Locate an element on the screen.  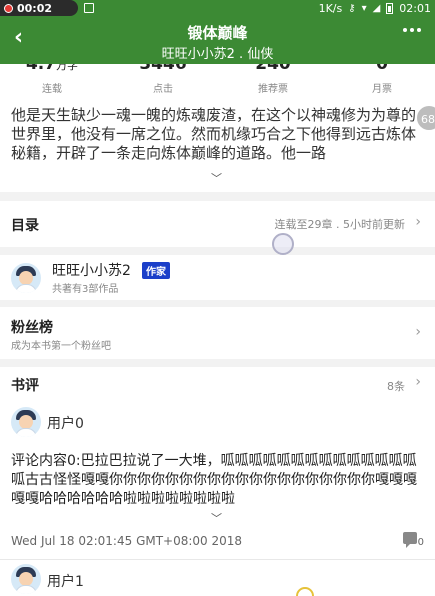
signal-icon: ◢ is located at coordinates (376, 8).